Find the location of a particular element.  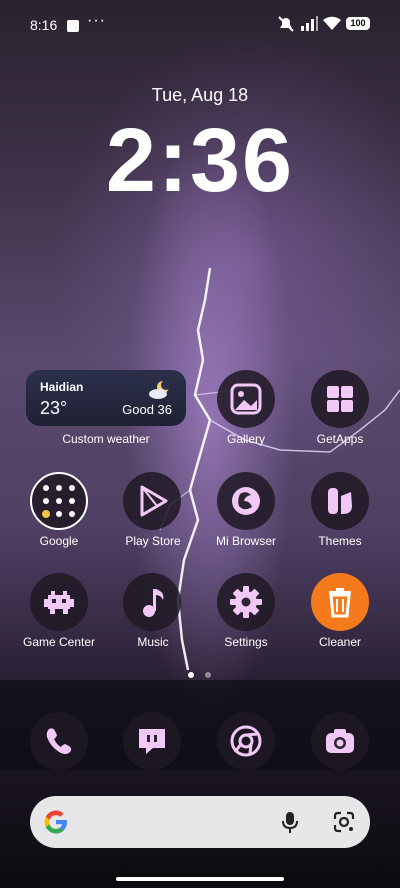

status-bar: 8:16 ··· 100 is located at coordinates (200, 26).